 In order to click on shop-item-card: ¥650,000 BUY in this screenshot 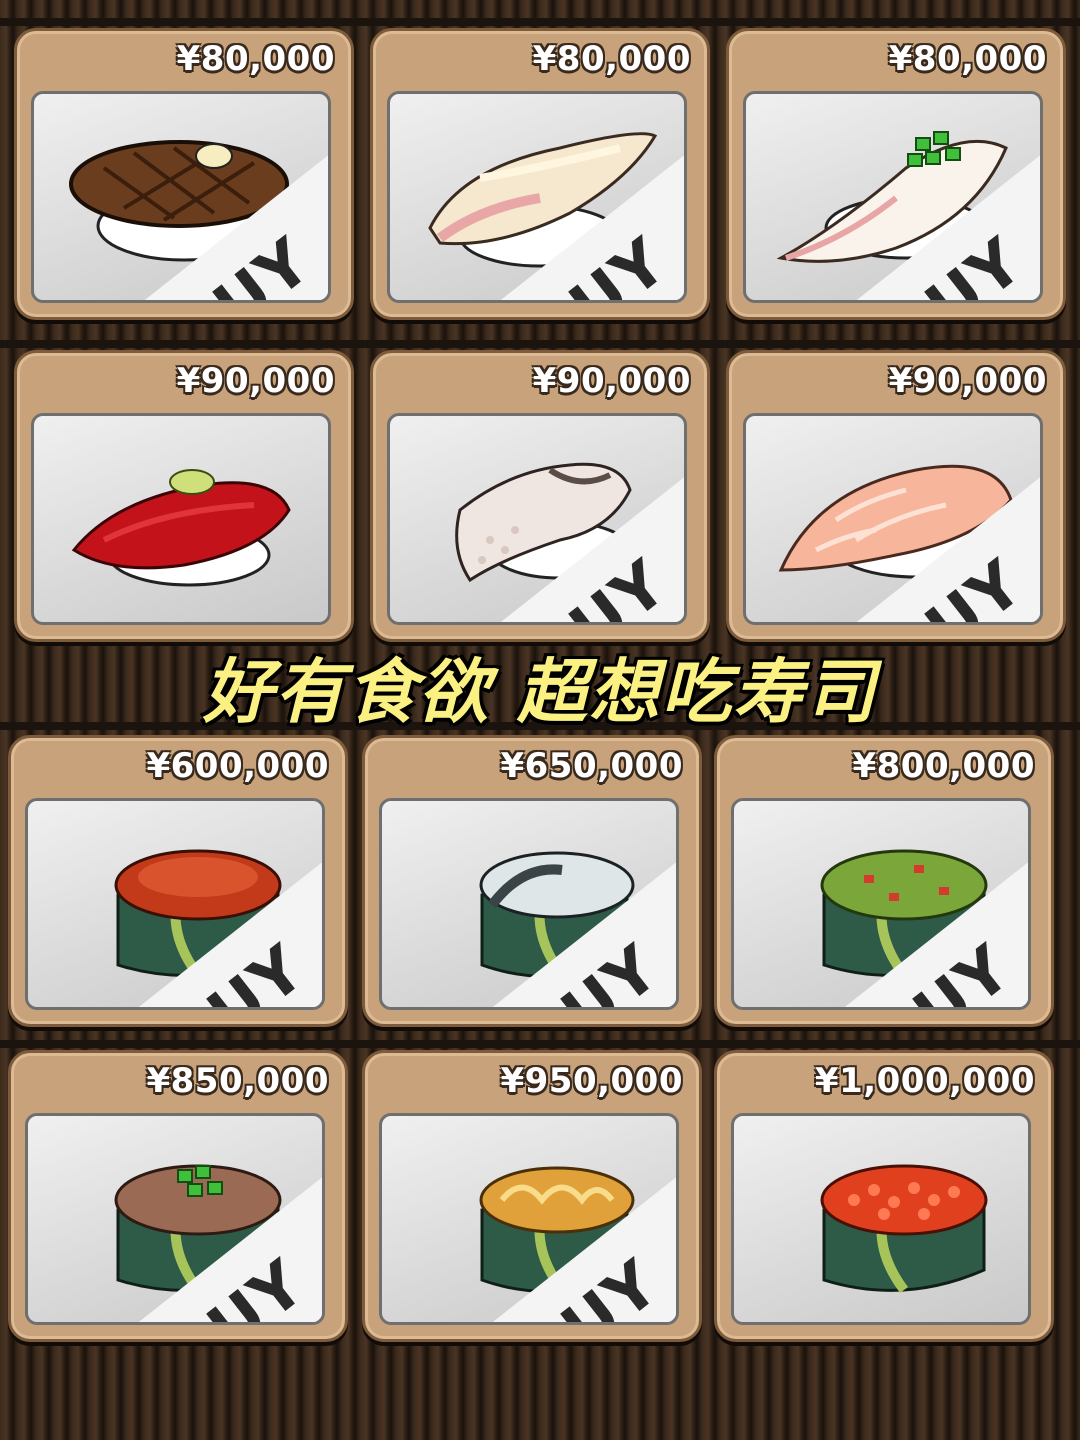, I will do `click(532, 881)`.